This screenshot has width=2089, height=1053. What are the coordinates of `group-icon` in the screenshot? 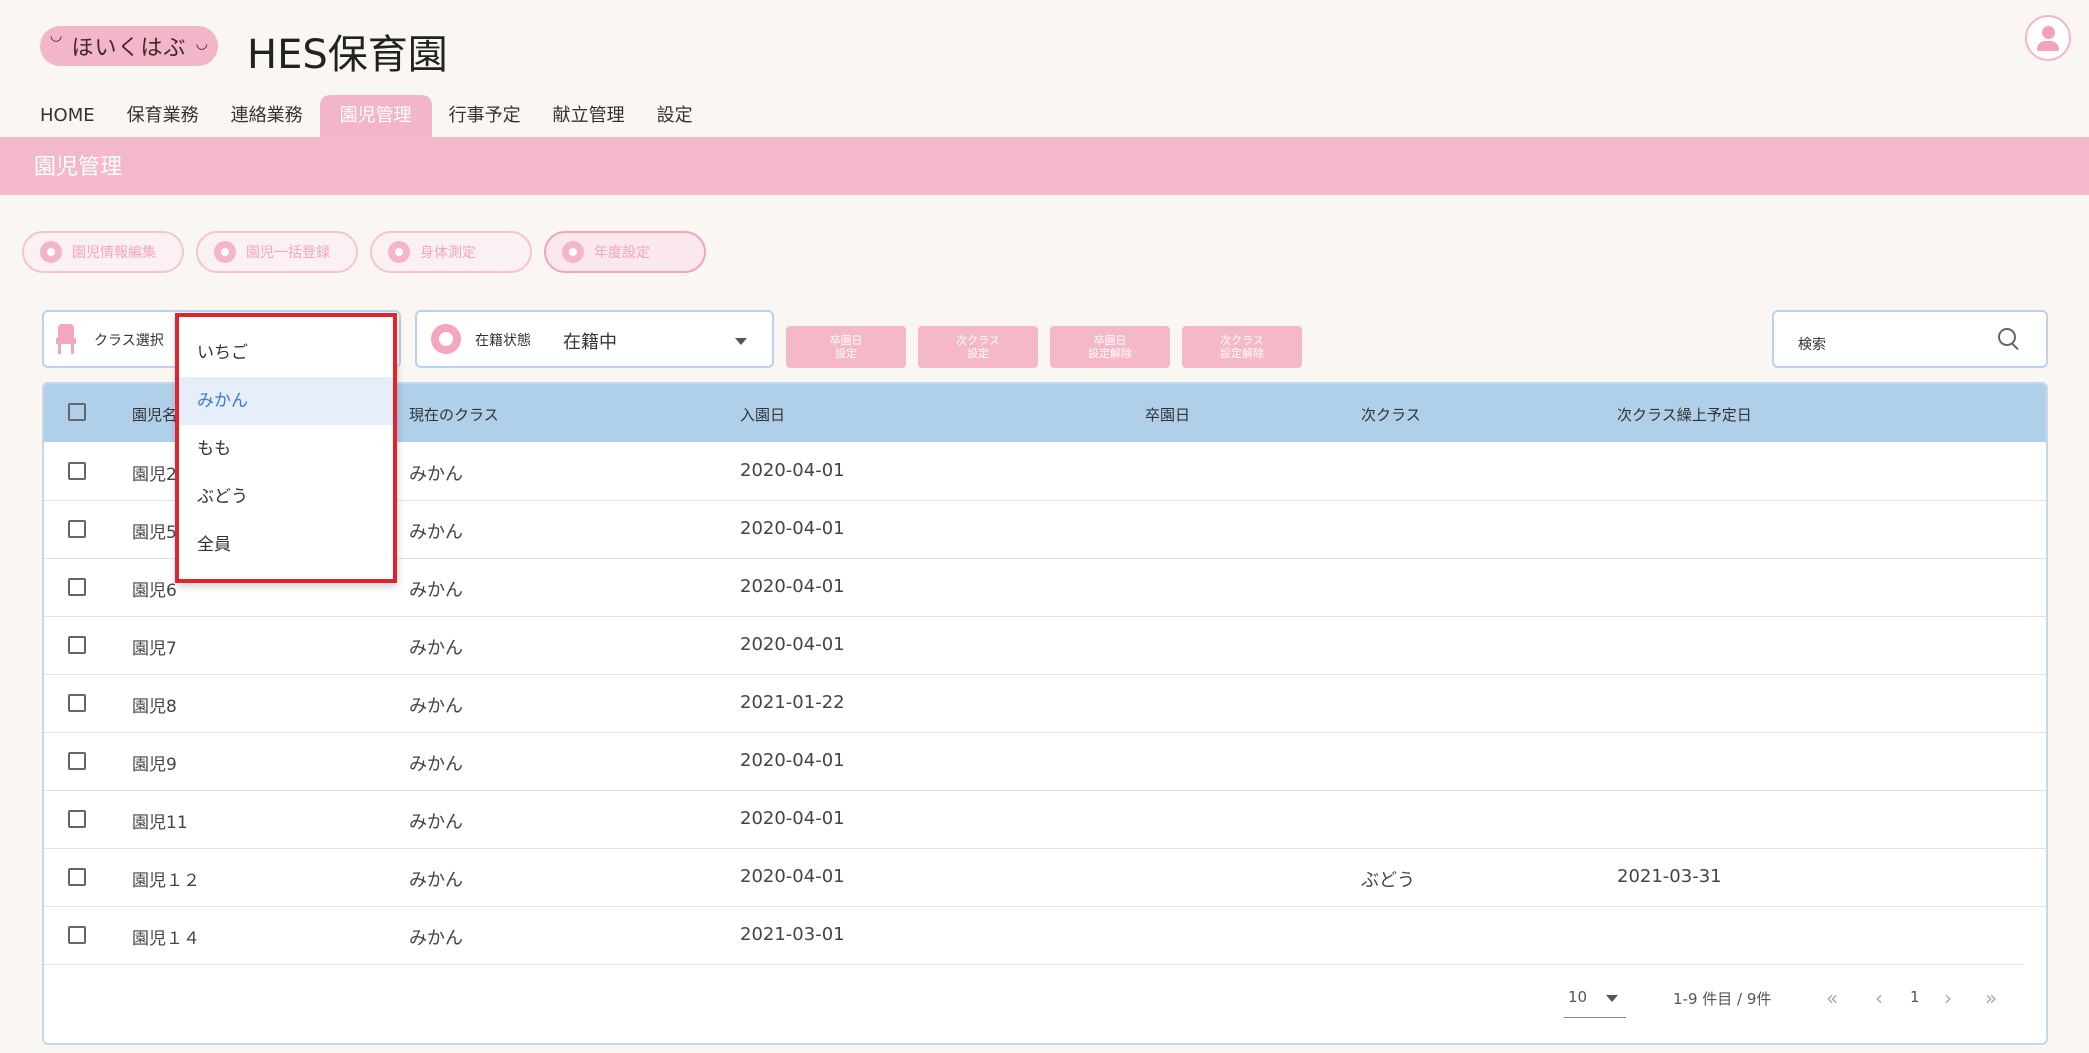 It's located at (225, 252).